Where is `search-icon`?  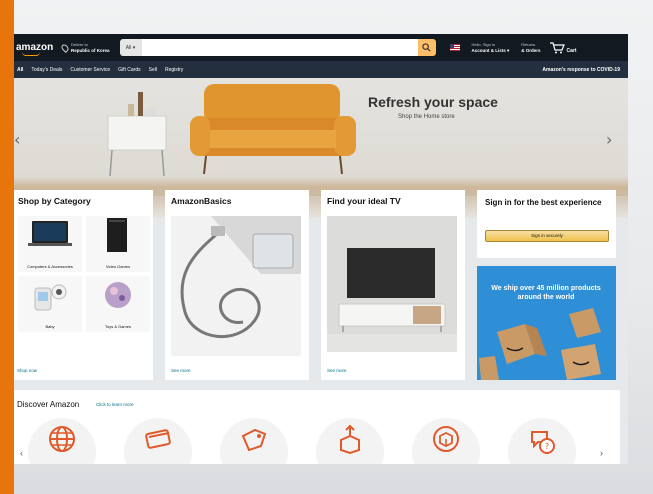
search-icon is located at coordinates (426, 47).